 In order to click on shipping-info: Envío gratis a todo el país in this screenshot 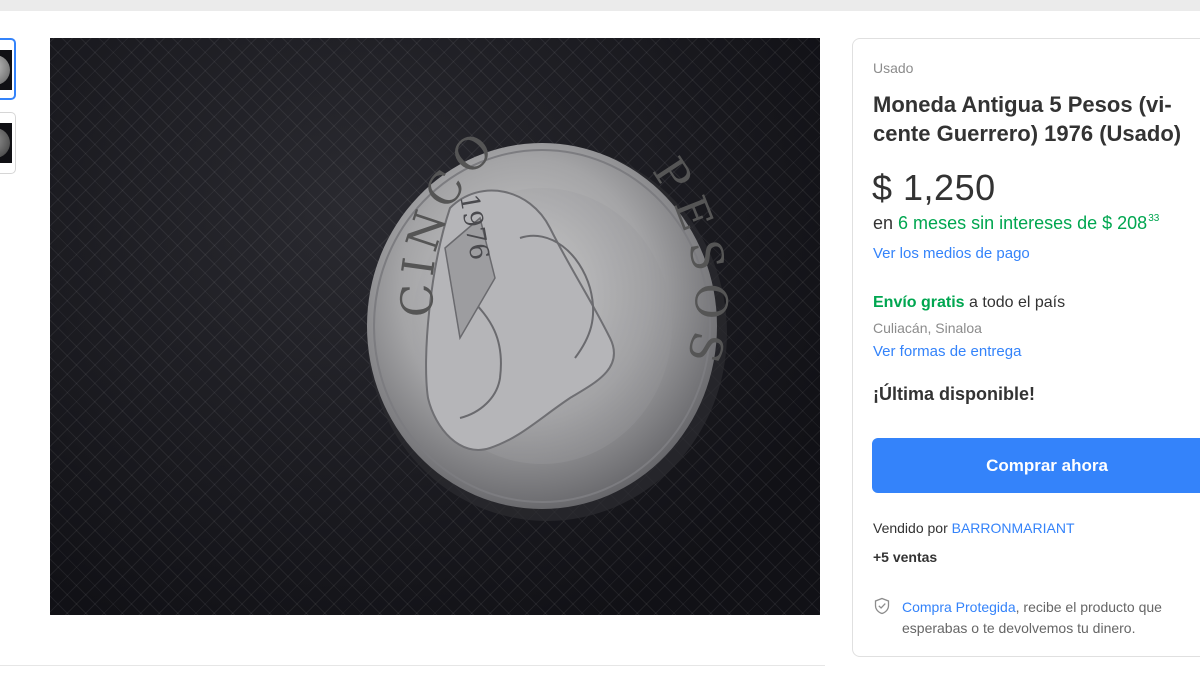, I will do `click(969, 303)`.